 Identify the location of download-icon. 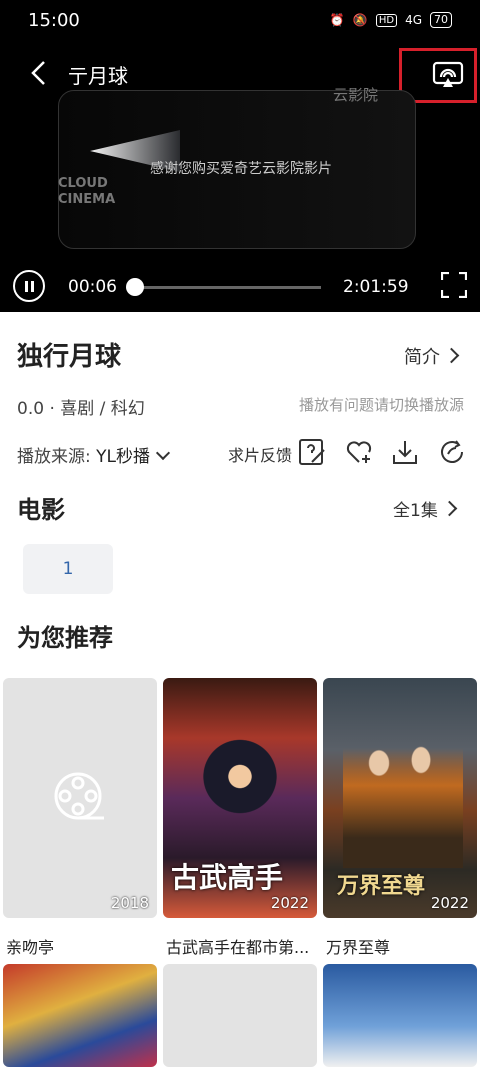
(405, 452).